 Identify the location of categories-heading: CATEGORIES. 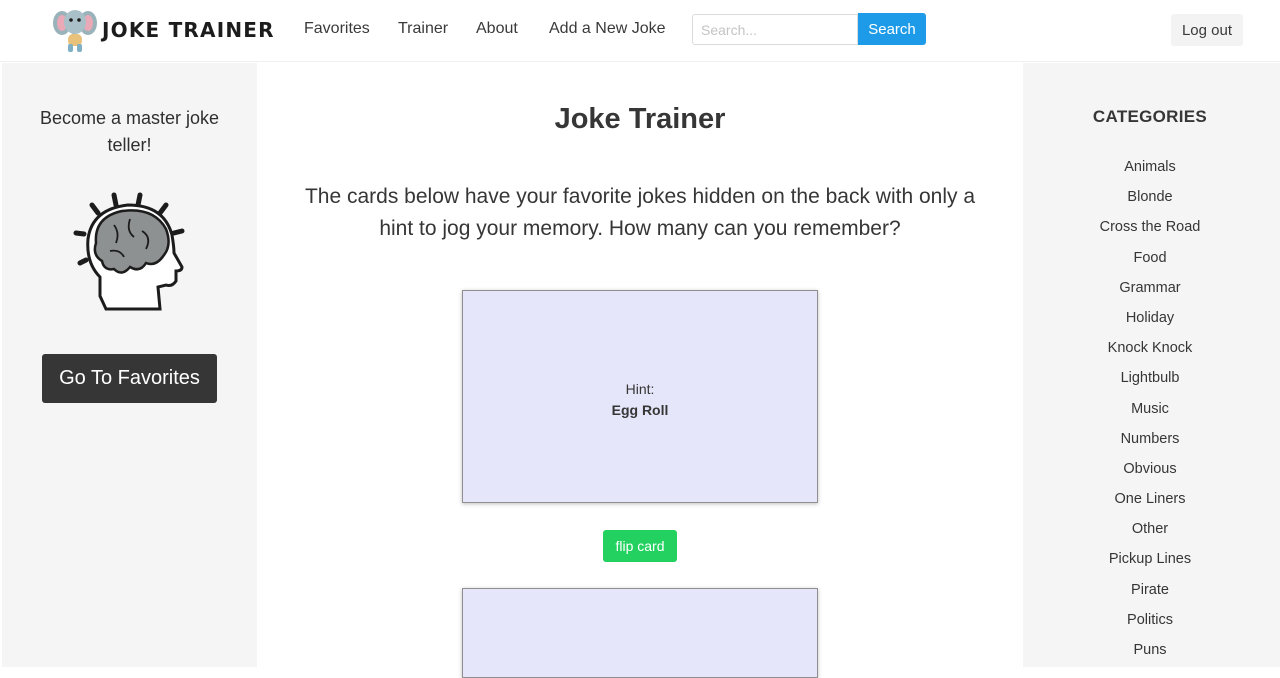
(1150, 116).